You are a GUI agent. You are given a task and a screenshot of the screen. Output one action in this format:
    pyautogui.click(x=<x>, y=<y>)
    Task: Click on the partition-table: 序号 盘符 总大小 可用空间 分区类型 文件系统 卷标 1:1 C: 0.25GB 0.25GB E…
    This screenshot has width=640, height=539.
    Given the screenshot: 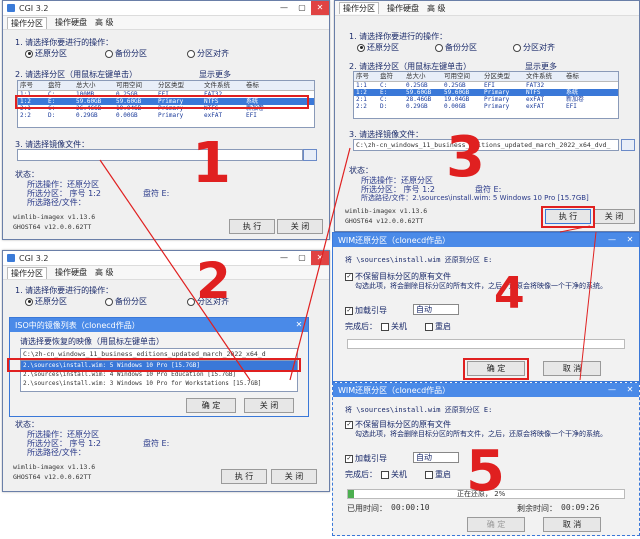 What is the action you would take?
    pyautogui.click(x=486, y=95)
    